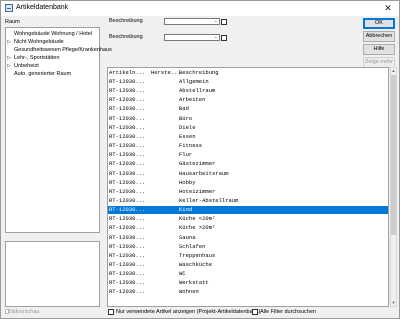 This screenshot has height=319, width=400. Describe the element at coordinates (248, 164) in the screenshot. I see `list-row: RT-12030... Gästezimmer` at that location.